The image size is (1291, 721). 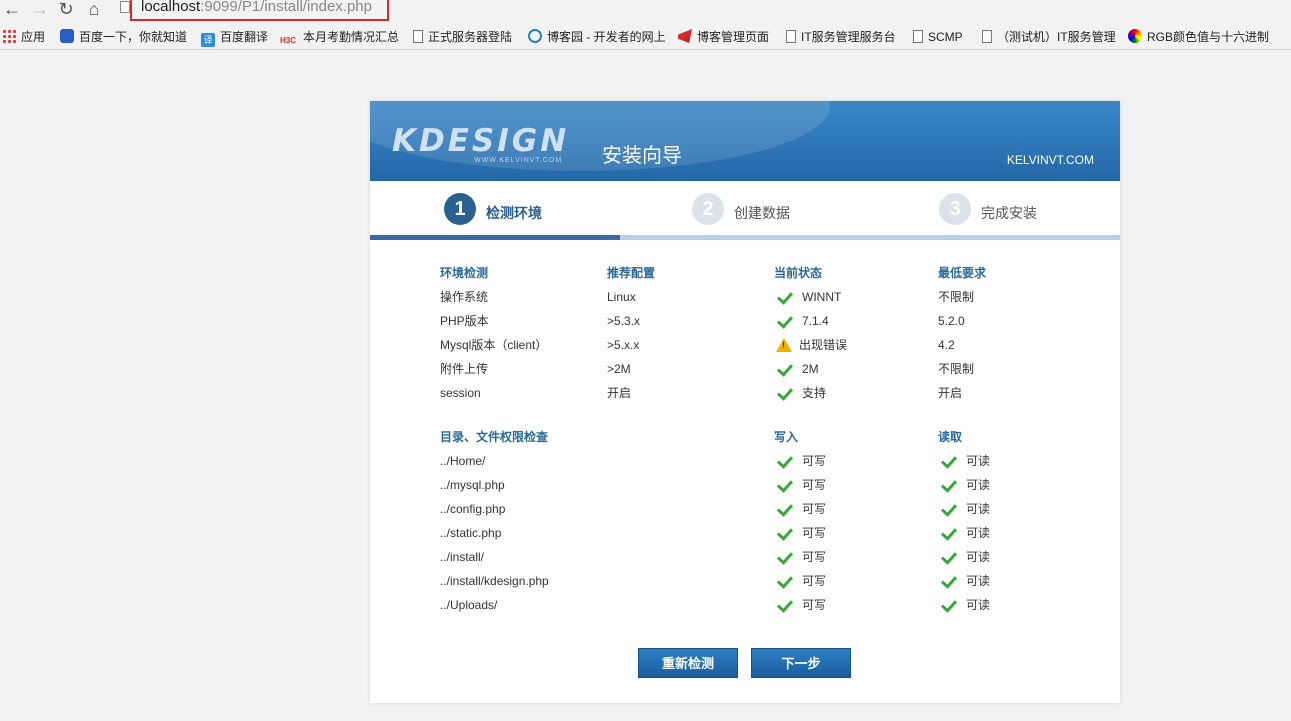 I want to click on column-header: 当前状态, so click(x=798, y=273).